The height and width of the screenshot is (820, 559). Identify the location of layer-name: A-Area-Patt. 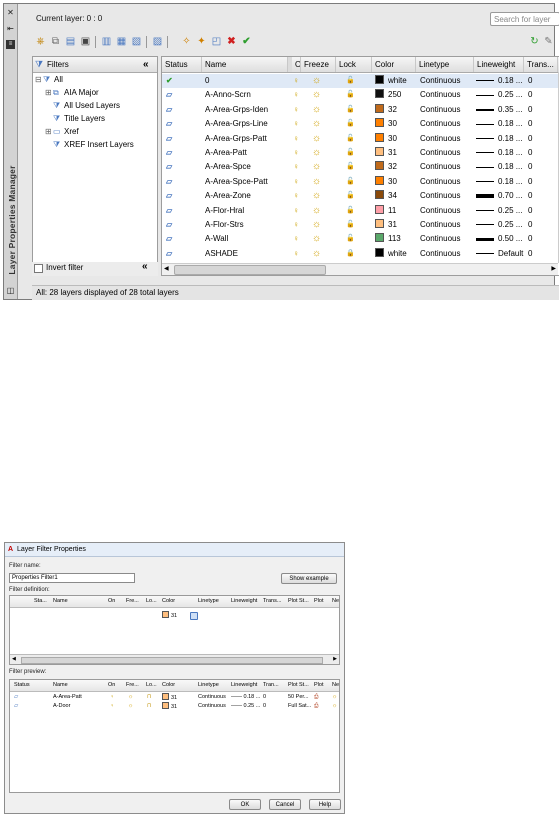
(246, 153).